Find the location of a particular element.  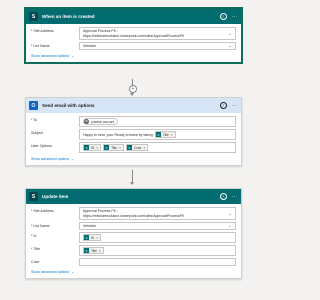

id-field: S ID × is located at coordinates (157, 237).